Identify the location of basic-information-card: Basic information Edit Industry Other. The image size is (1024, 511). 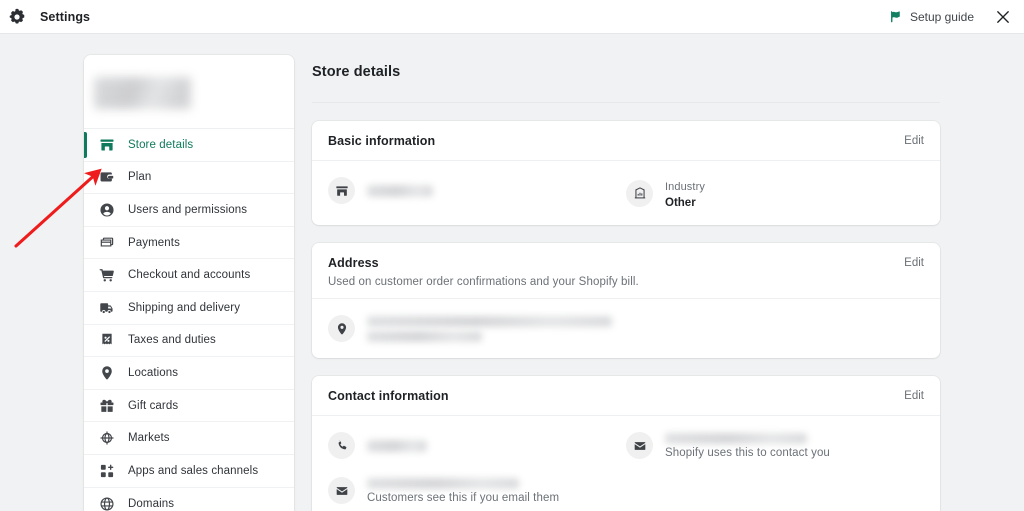
(626, 173).